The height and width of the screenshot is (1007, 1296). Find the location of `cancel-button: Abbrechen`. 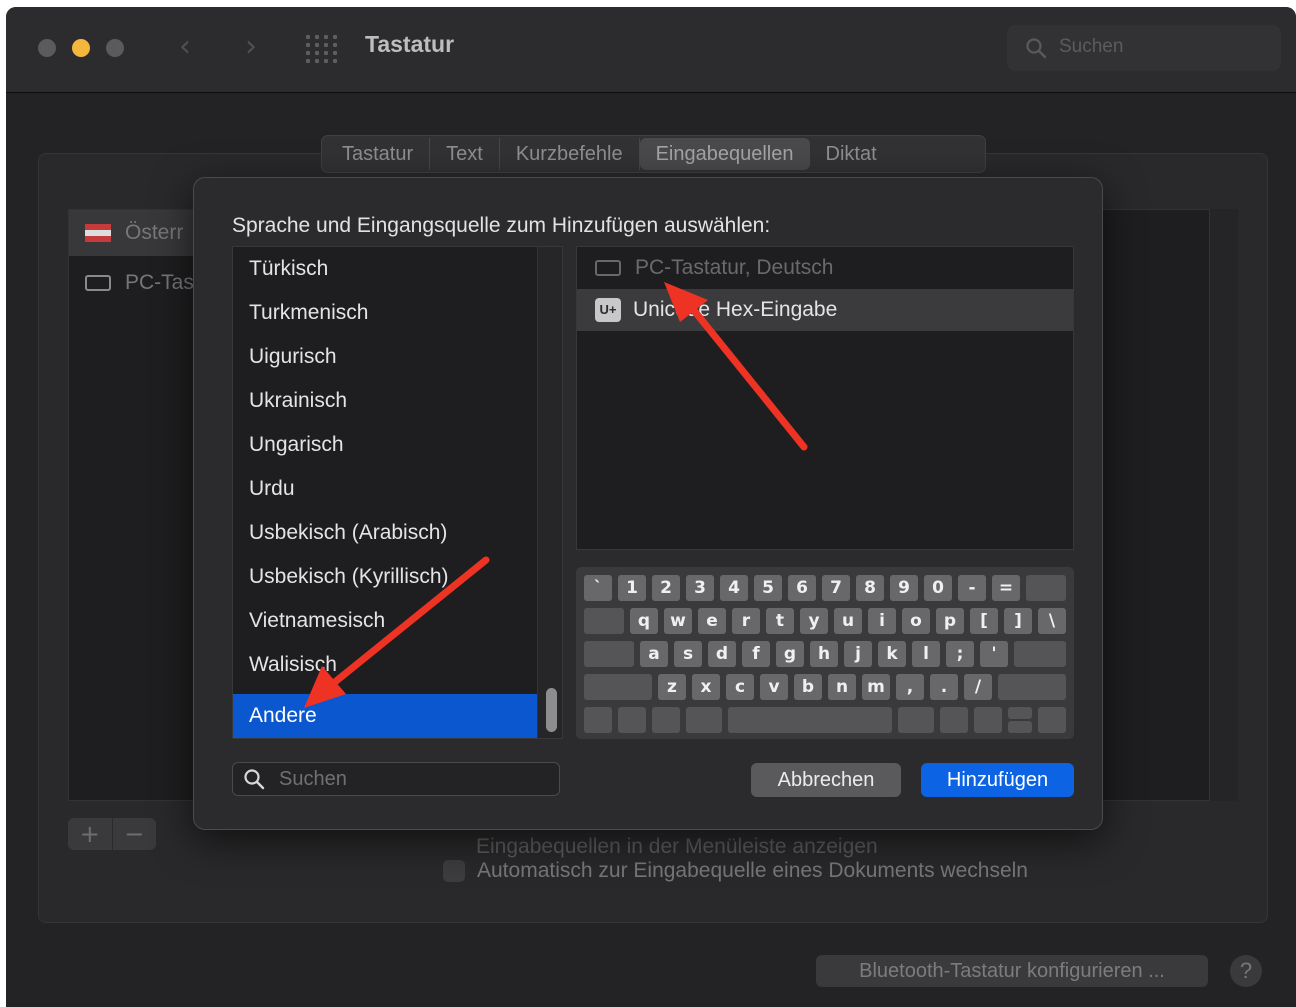

cancel-button: Abbrechen is located at coordinates (826, 780).